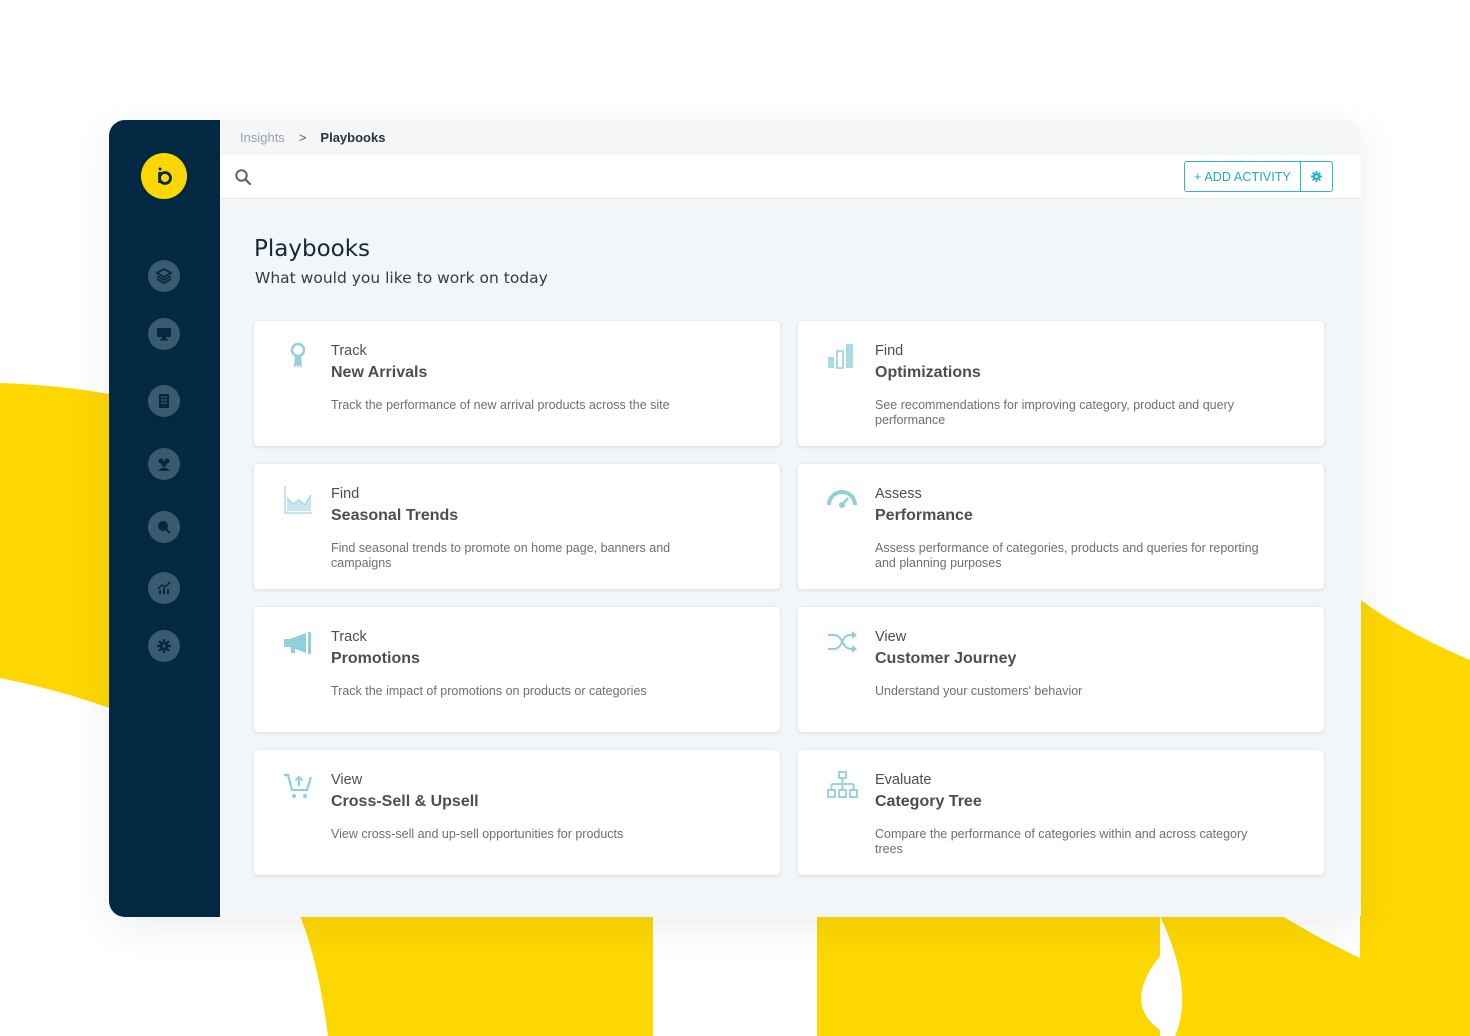 The image size is (1470, 1036). What do you see at coordinates (842, 784) in the screenshot?
I see `hierarchy-tree-icon` at bounding box center [842, 784].